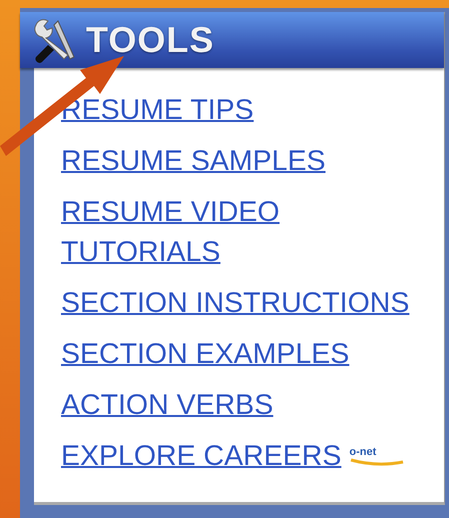 The width and height of the screenshot is (449, 518). What do you see at coordinates (150, 40) in the screenshot?
I see `panel-title: TOOLS` at bounding box center [150, 40].